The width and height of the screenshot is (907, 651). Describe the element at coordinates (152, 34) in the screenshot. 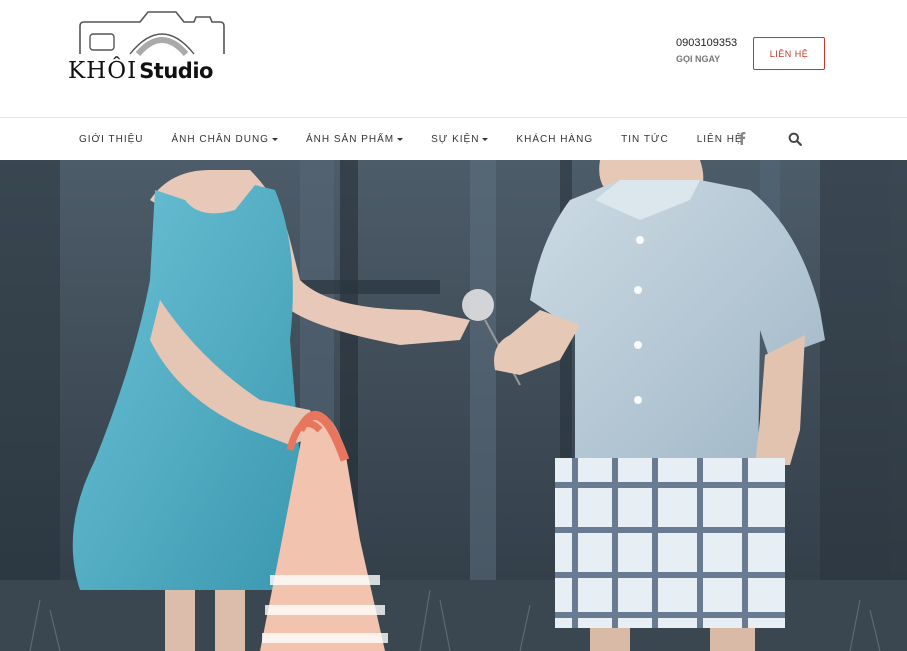

I see `camera-logo-icon` at that location.